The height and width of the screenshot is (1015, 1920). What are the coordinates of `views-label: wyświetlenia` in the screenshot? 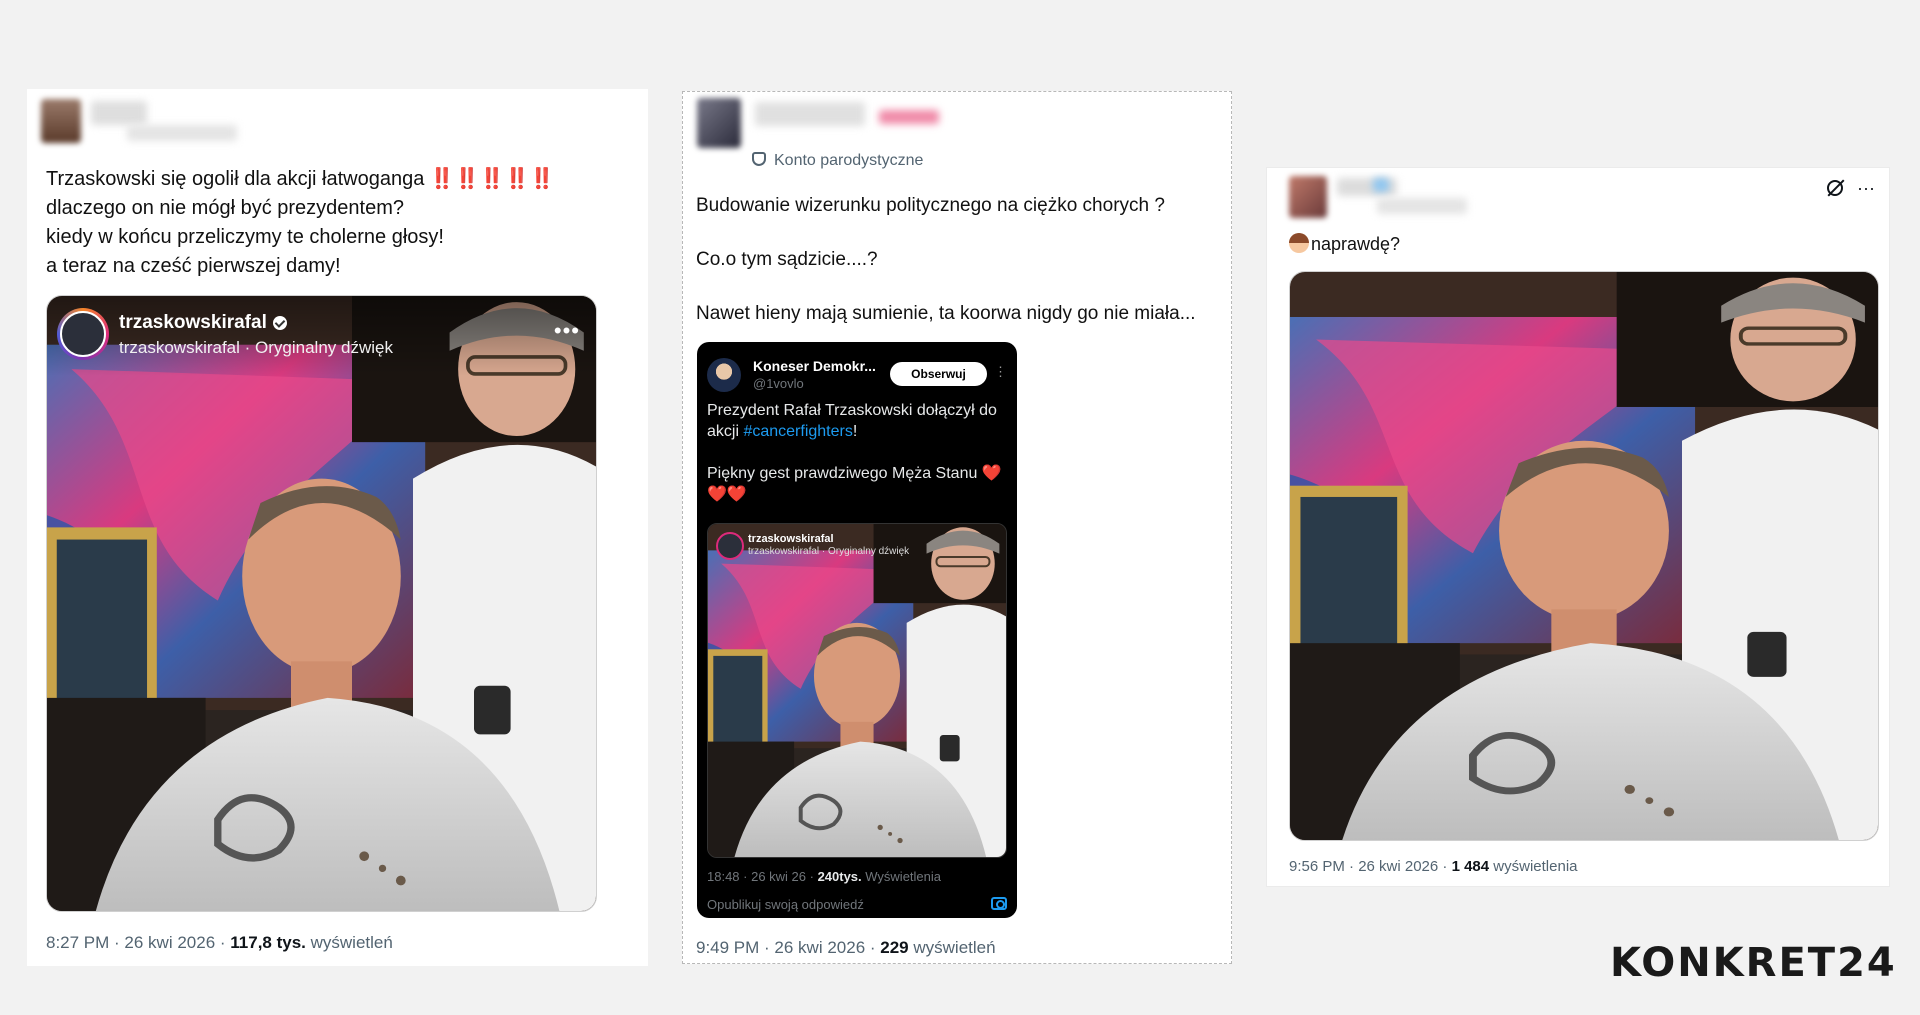 It's located at (1533, 866).